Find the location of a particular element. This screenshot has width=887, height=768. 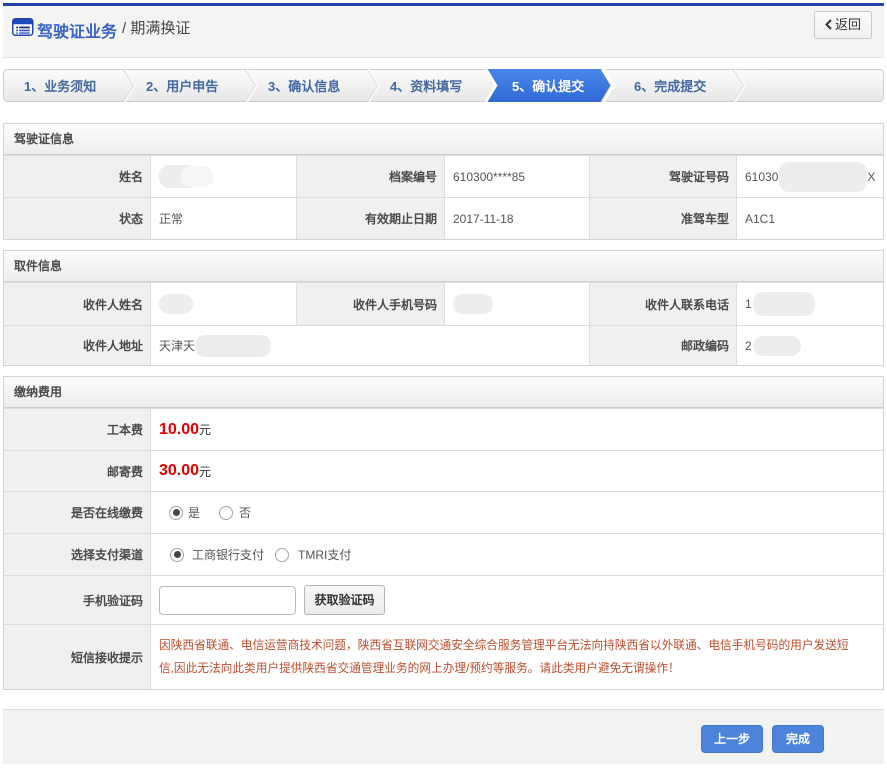

svg-text: 3、确认信息 is located at coordinates (304, 86).